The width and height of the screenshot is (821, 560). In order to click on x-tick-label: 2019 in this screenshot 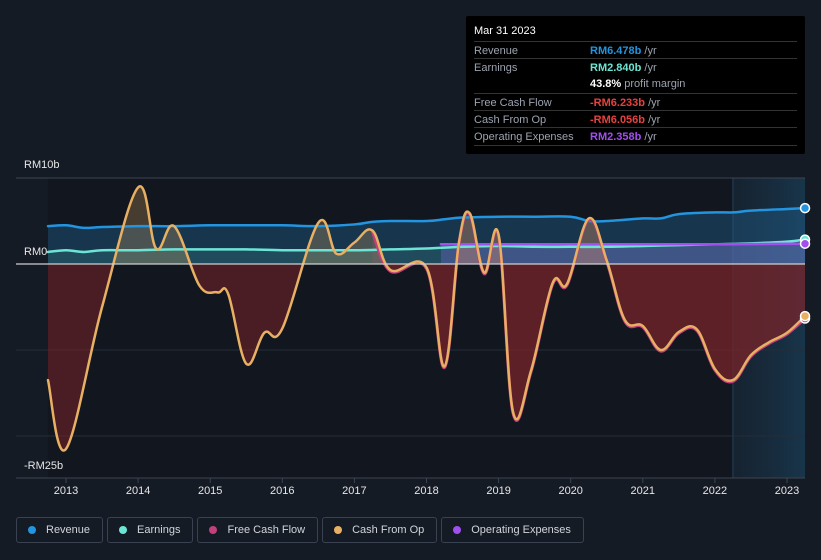, I will do `click(498, 491)`.